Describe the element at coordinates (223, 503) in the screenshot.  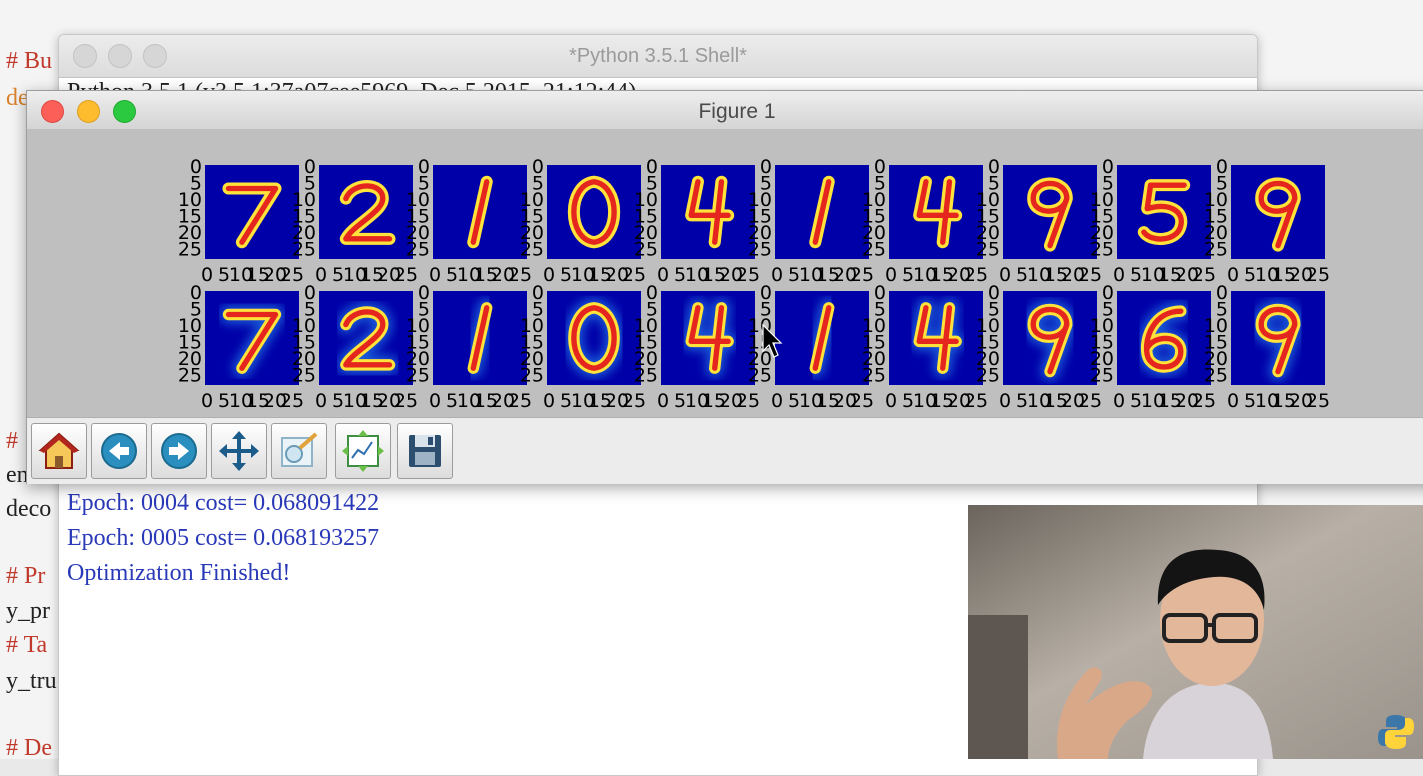
I see `shell-output-epoch-4: Epoch: 0004 cost= 0.068091422` at that location.